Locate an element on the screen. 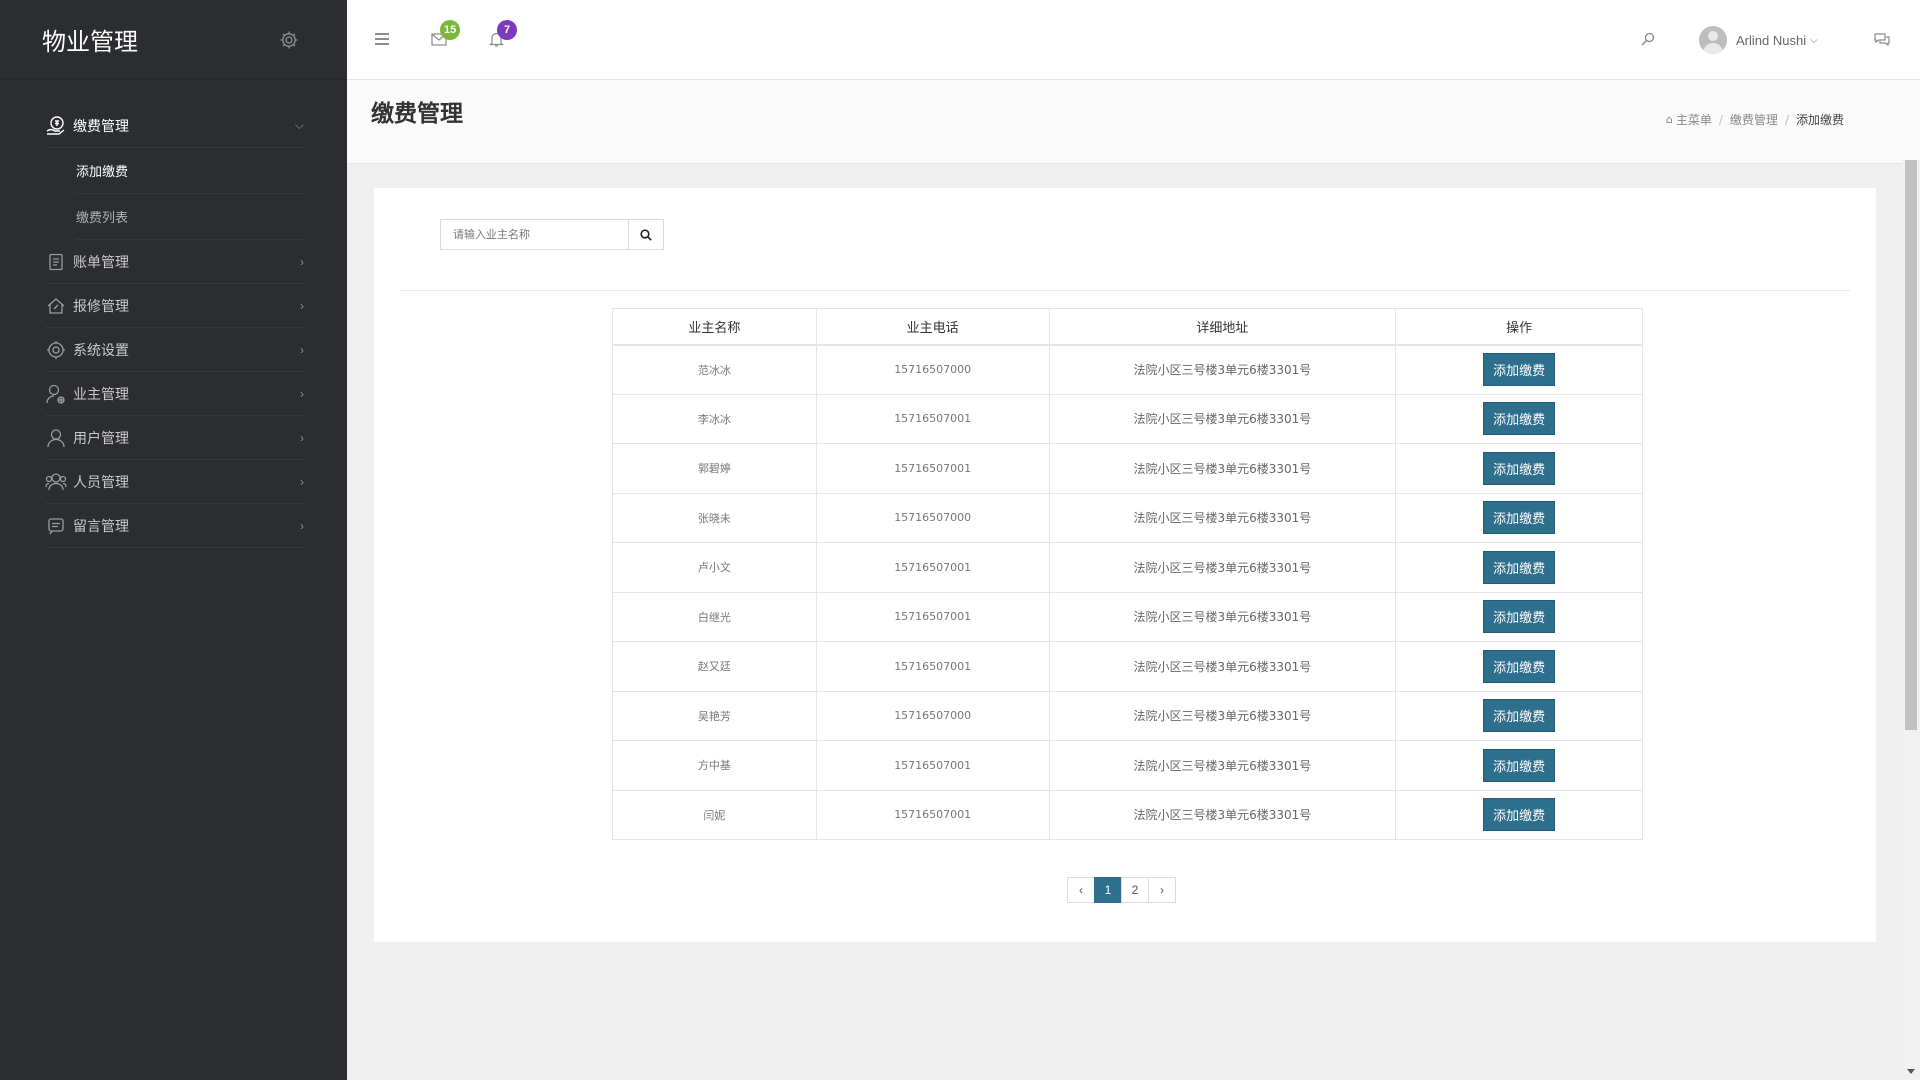 Image resolution: width=1920 pixels, height=1080 pixels. table-row: 白继光 15716507001 法院小区三号楼3单元6楼3301号 添加缴费 is located at coordinates (1127, 616).